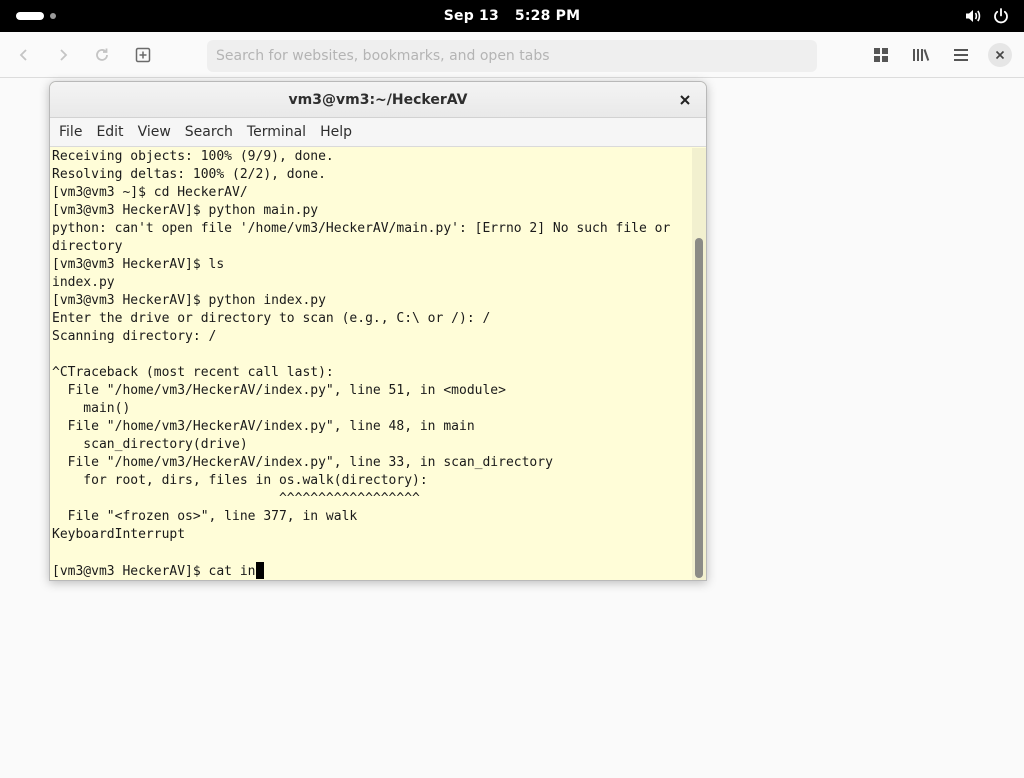 The height and width of the screenshot is (778, 1024). What do you see at coordinates (138, 264) in the screenshot?
I see `terminal-line: [vm3@vm3 HeckerAV]$ ls` at bounding box center [138, 264].